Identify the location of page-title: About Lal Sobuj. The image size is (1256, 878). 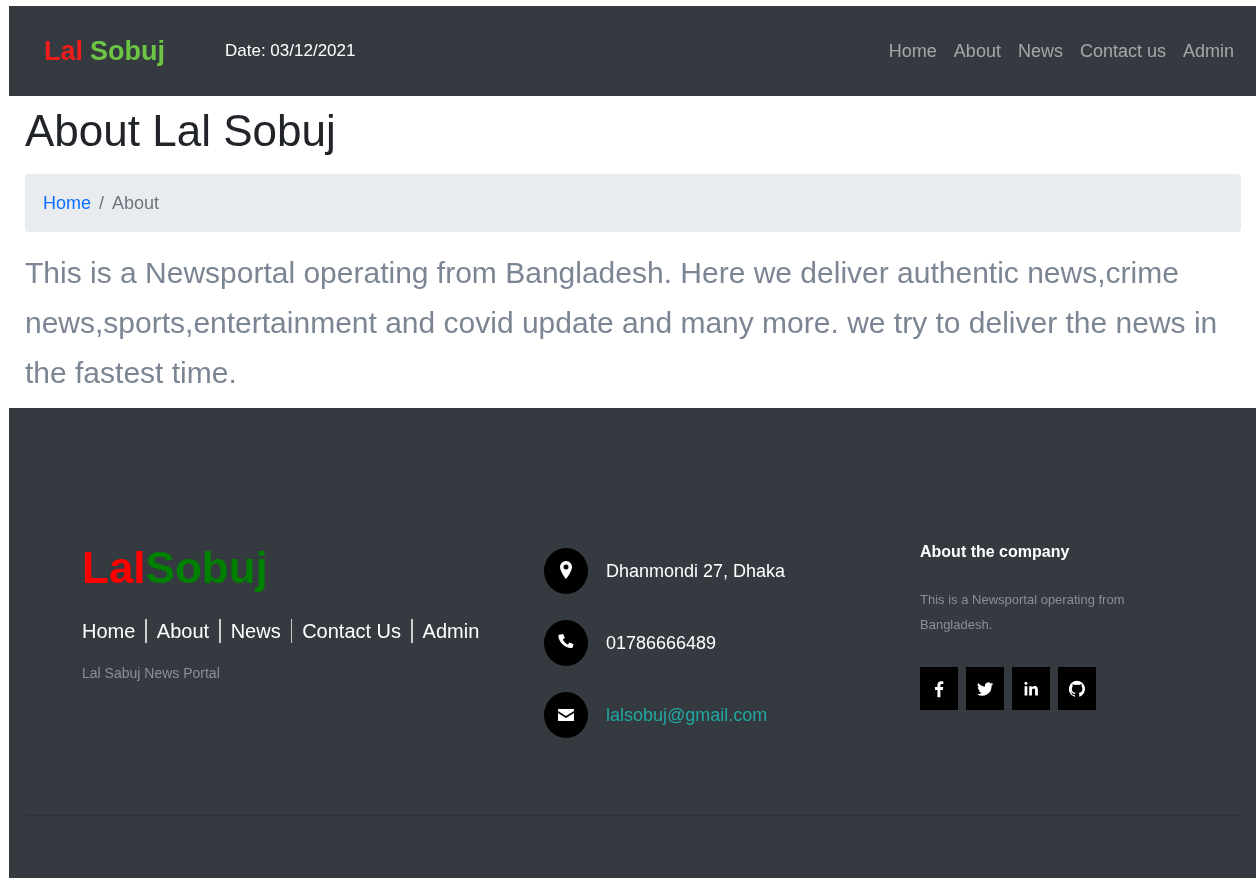
(181, 131).